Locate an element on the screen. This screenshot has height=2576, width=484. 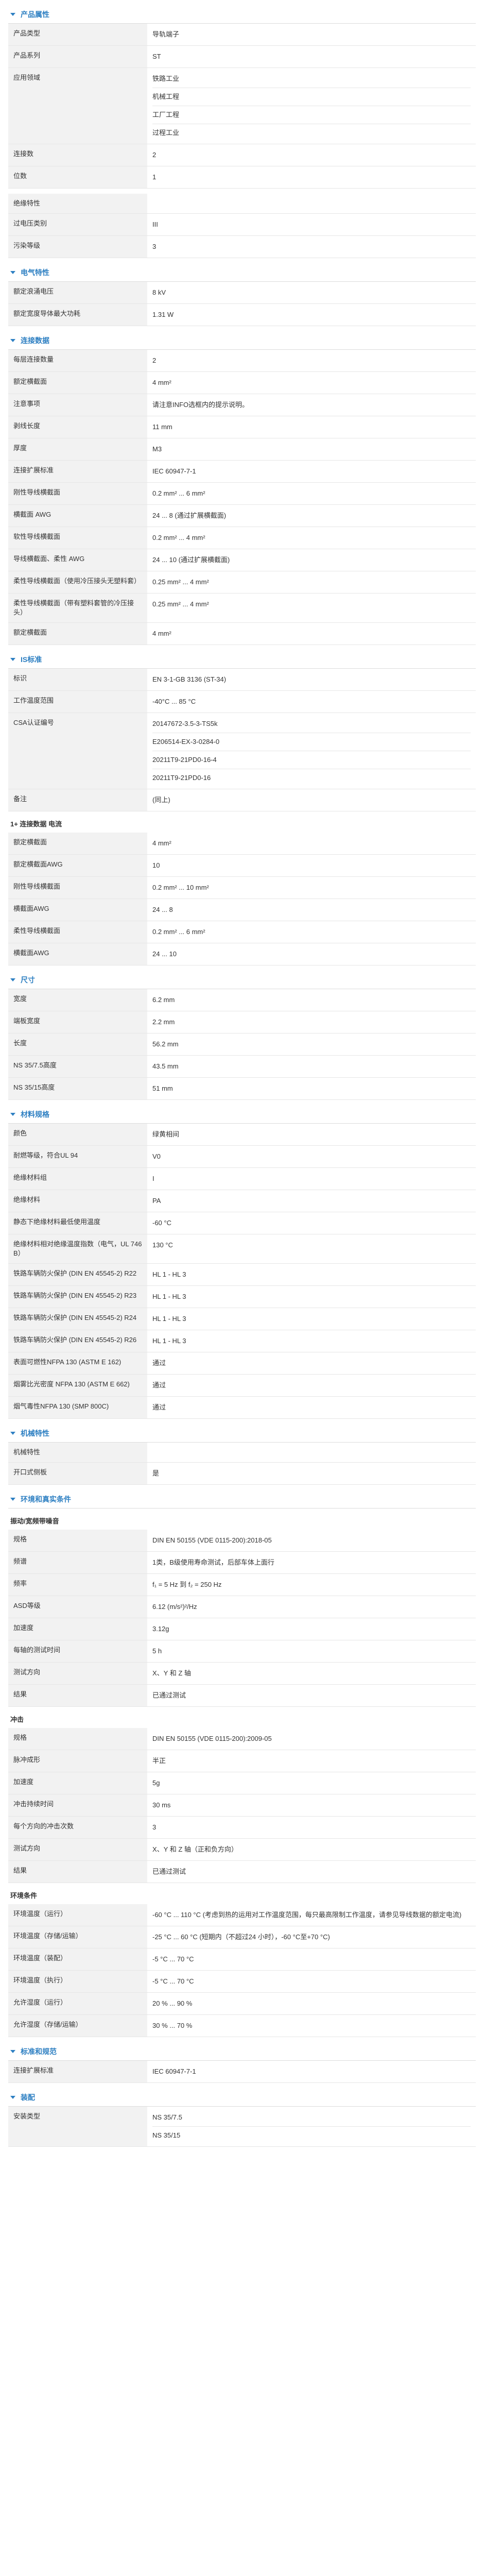
spec-value-cell: PA is located at coordinates (311, 1201).